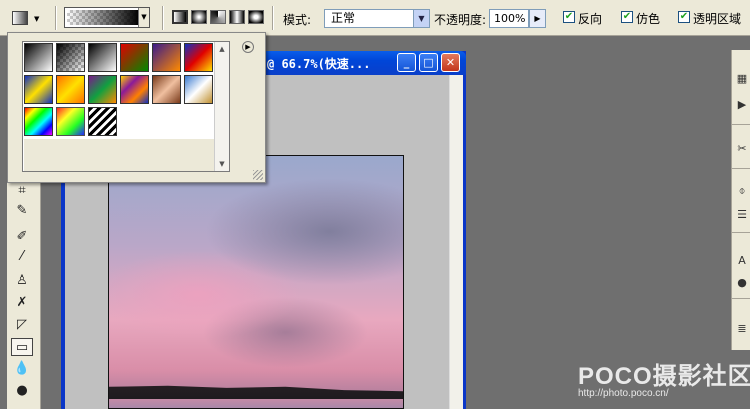  Describe the element at coordinates (20, 18) in the screenshot. I see `gradient-tool-icon` at that location.